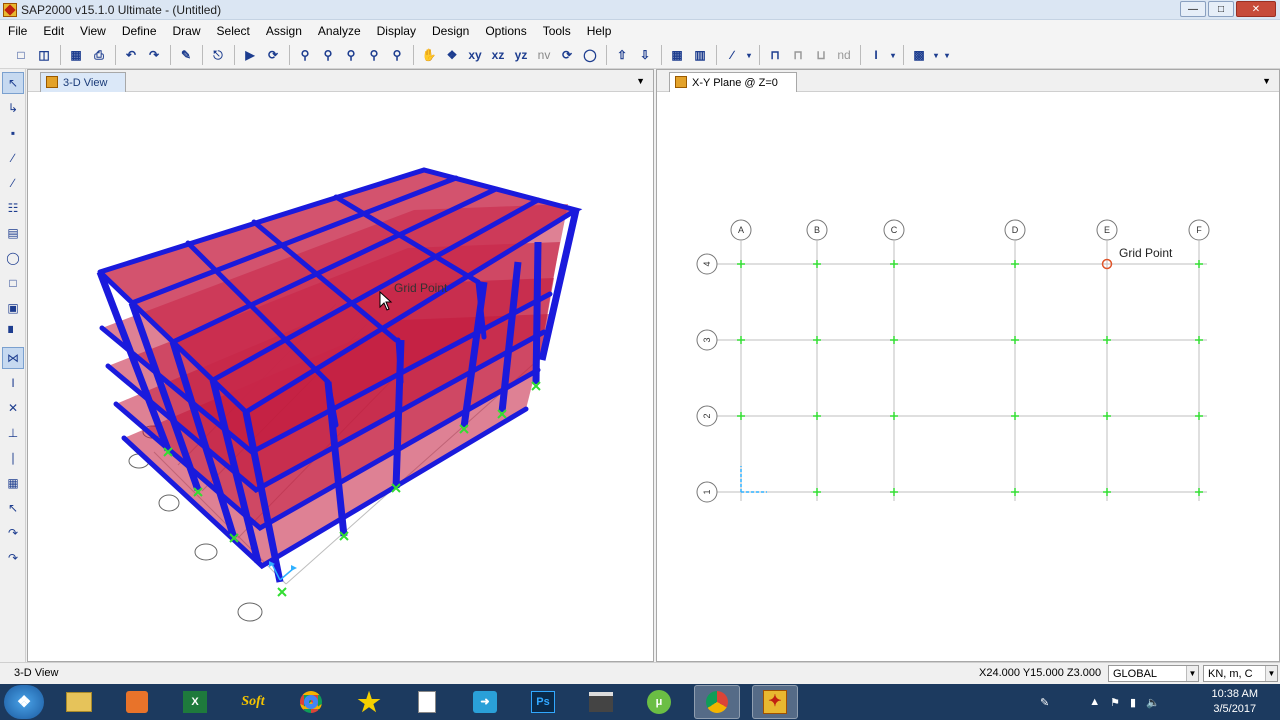 The width and height of the screenshot is (1280, 720). Describe the element at coordinates (17, 31) in the screenshot. I see `menu-file: File` at that location.